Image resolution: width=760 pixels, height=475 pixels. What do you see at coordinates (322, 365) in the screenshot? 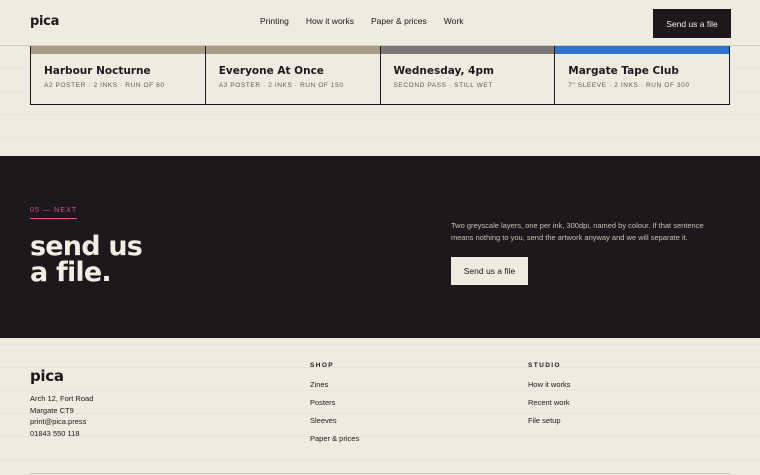
I see `footer-shop-heading: SHOP` at bounding box center [322, 365].